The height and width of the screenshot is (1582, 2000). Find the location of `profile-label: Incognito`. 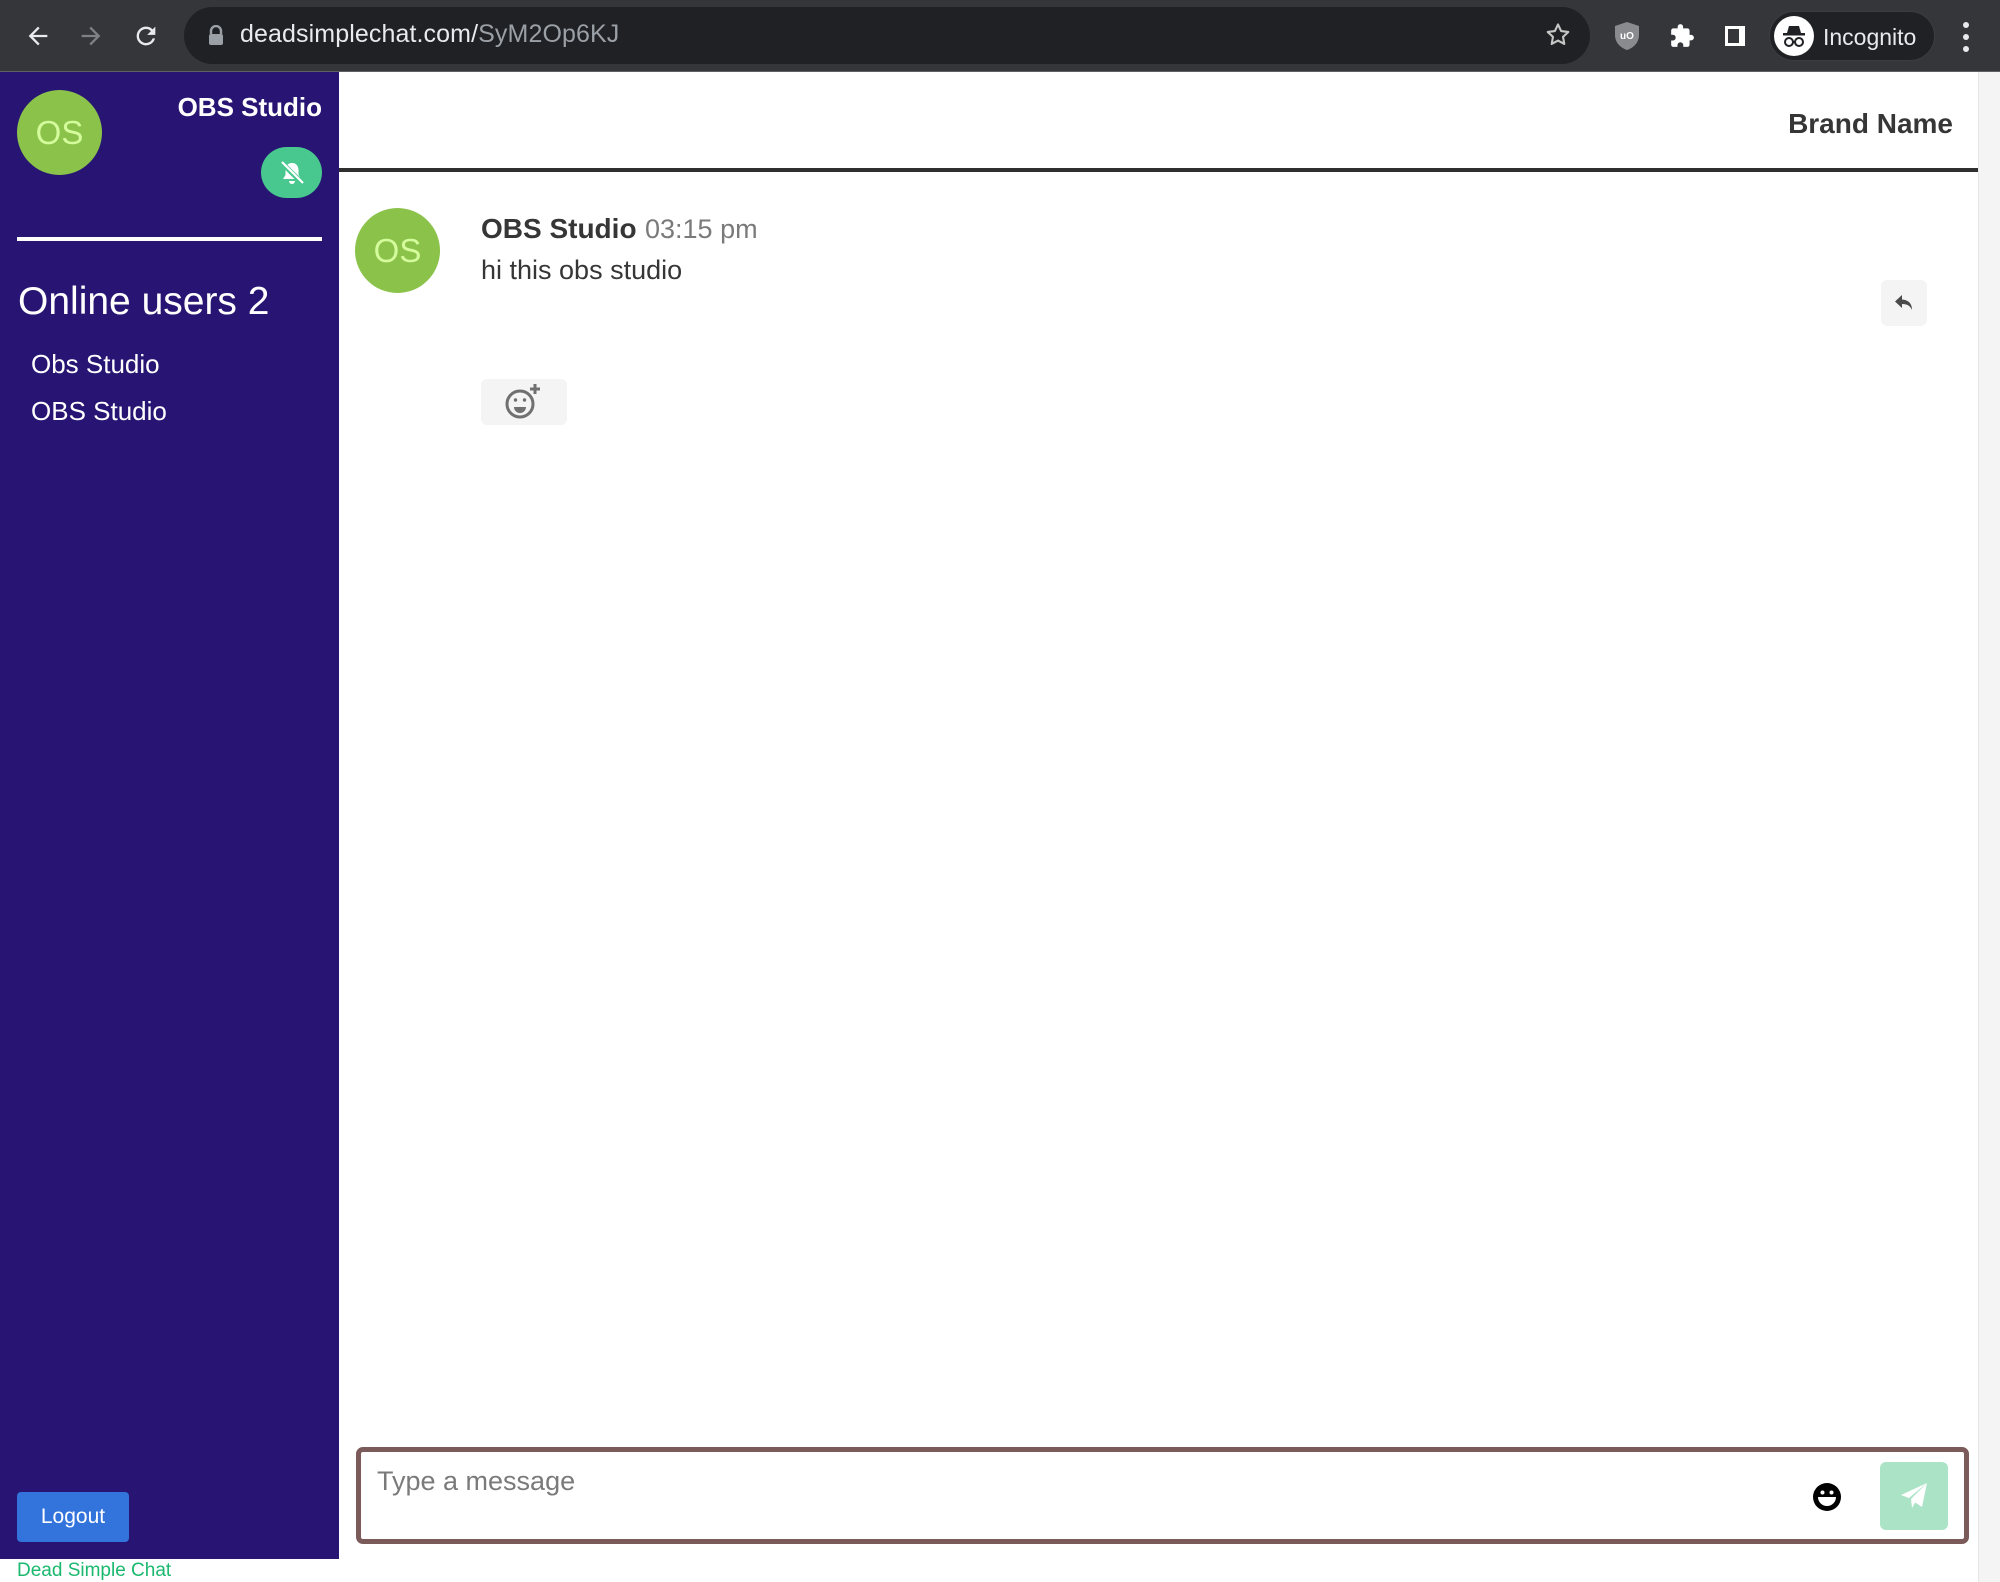

profile-label: Incognito is located at coordinates (1870, 37).